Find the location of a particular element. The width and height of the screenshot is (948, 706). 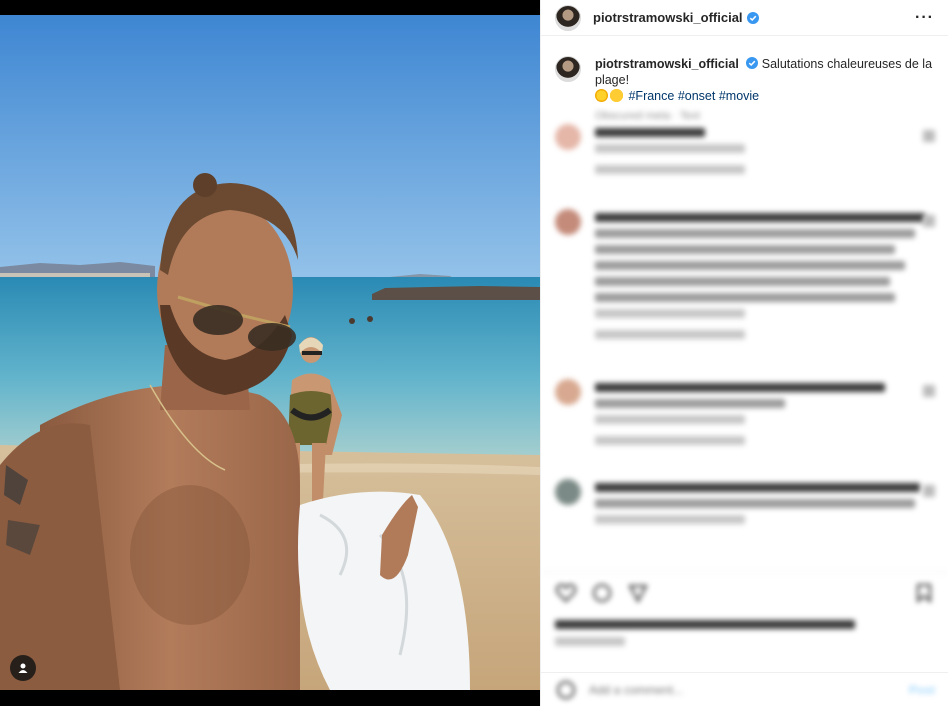

hashtag-movie: #movie is located at coordinates (739, 96).